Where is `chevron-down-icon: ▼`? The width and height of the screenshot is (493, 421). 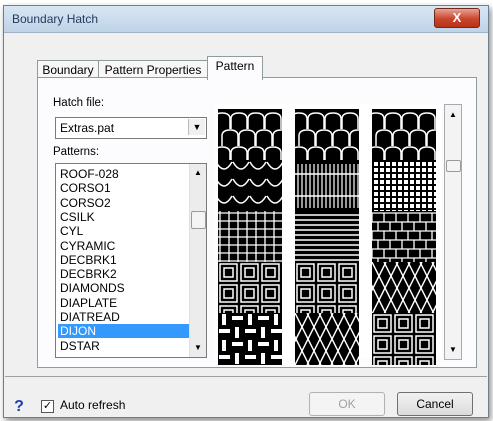 chevron-down-icon: ▼ is located at coordinates (196, 127).